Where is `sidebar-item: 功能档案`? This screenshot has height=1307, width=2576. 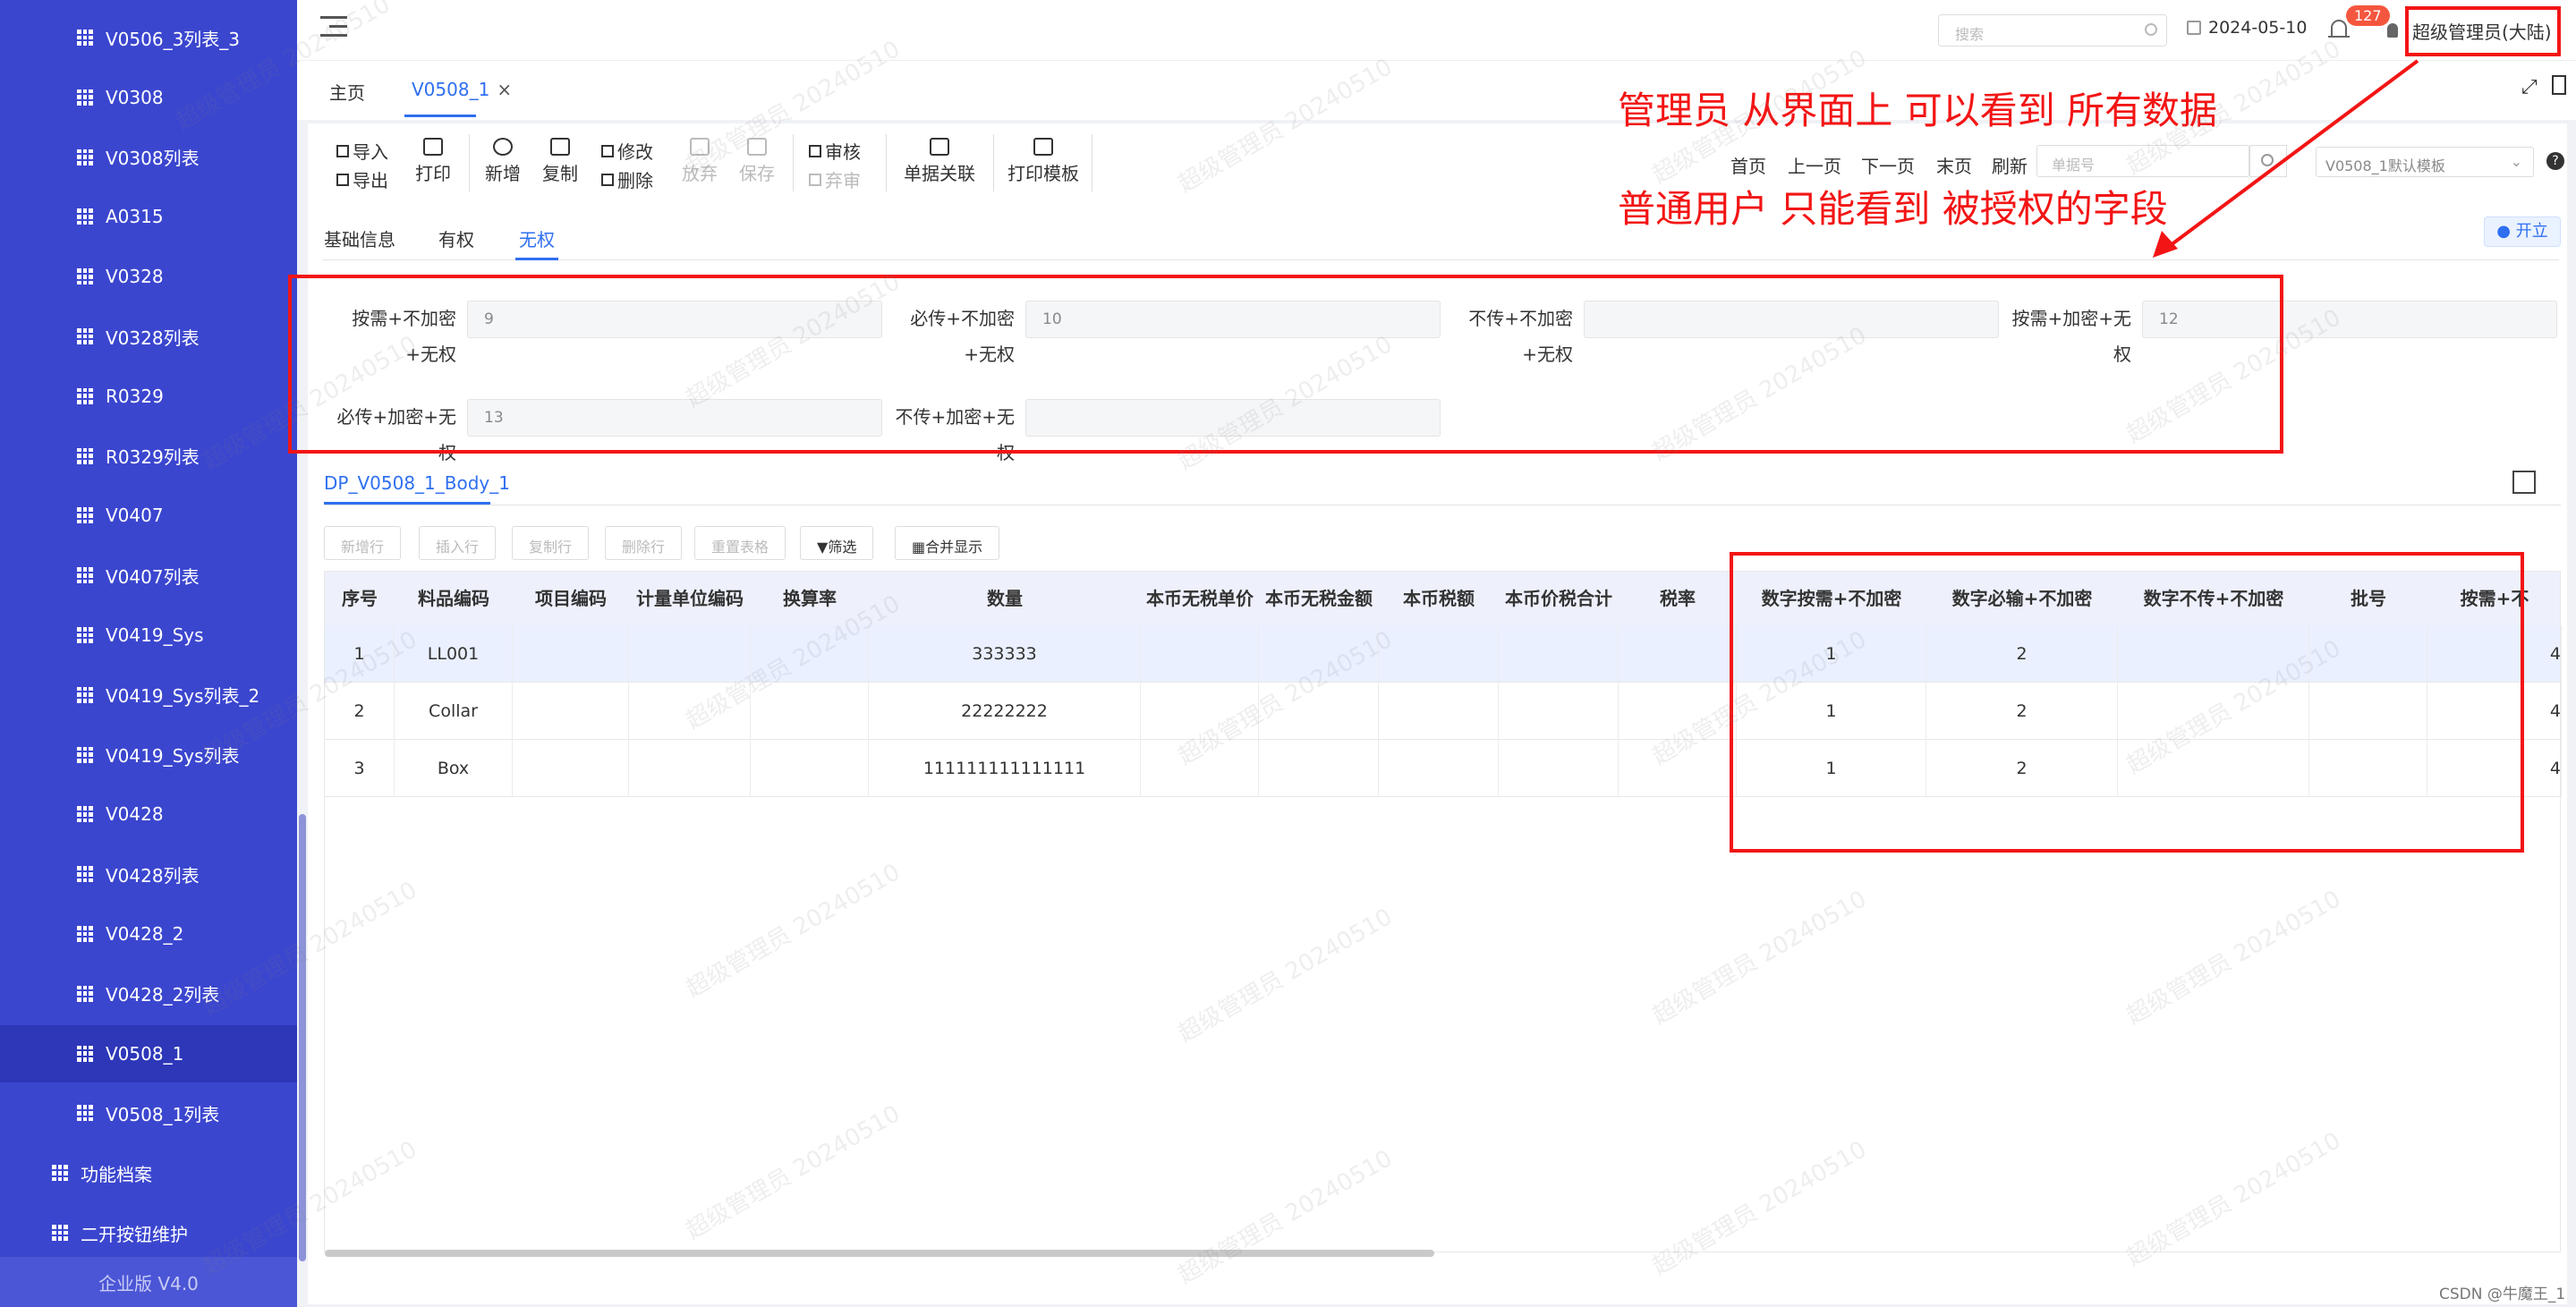 sidebar-item: 功能档案 is located at coordinates (148, 1172).